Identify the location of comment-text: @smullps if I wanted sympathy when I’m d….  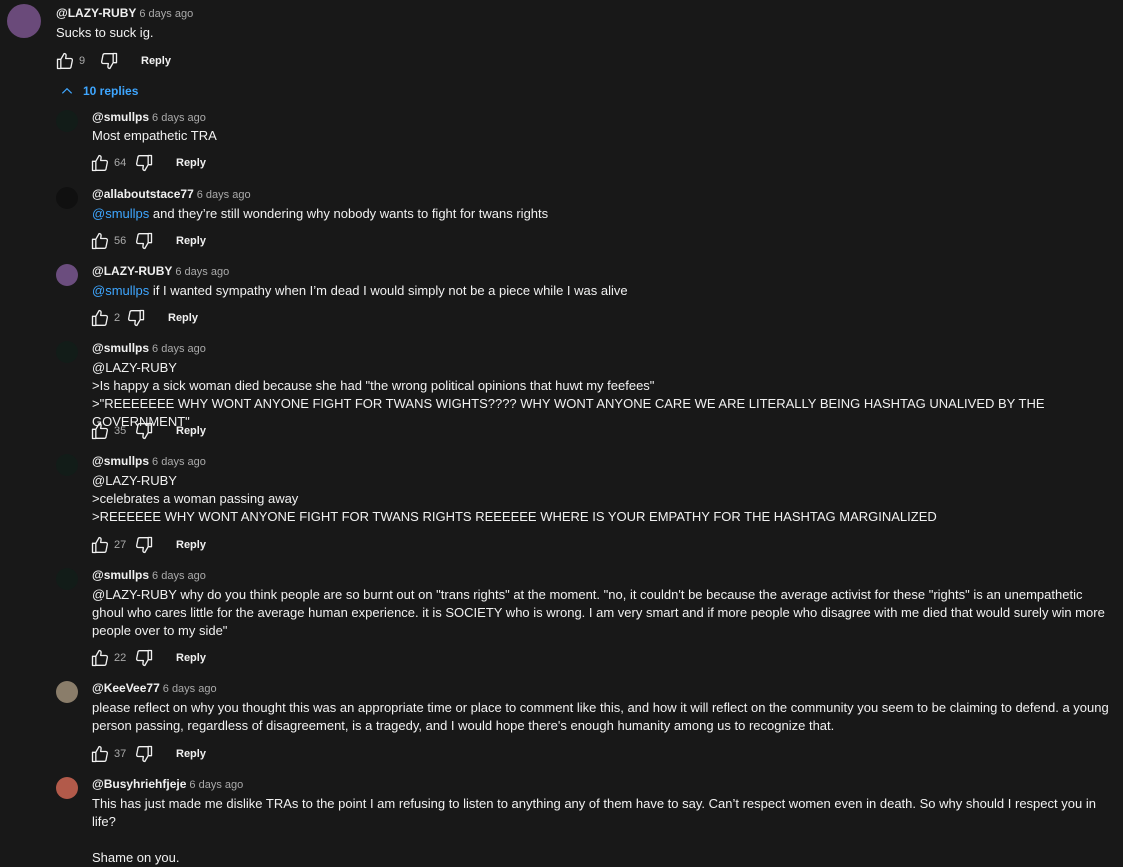
(360, 290).